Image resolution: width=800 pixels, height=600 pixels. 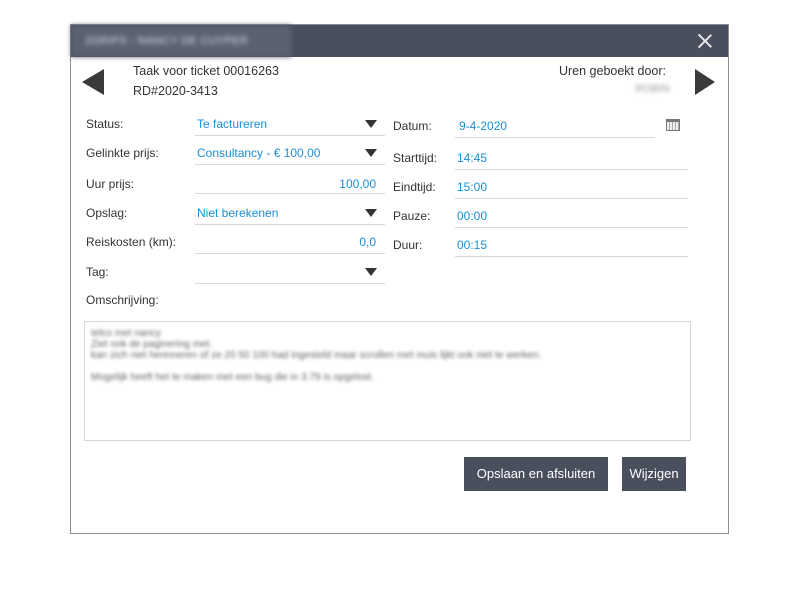 What do you see at coordinates (571, 187) in the screenshot?
I see `end-time-input: 15:00` at bounding box center [571, 187].